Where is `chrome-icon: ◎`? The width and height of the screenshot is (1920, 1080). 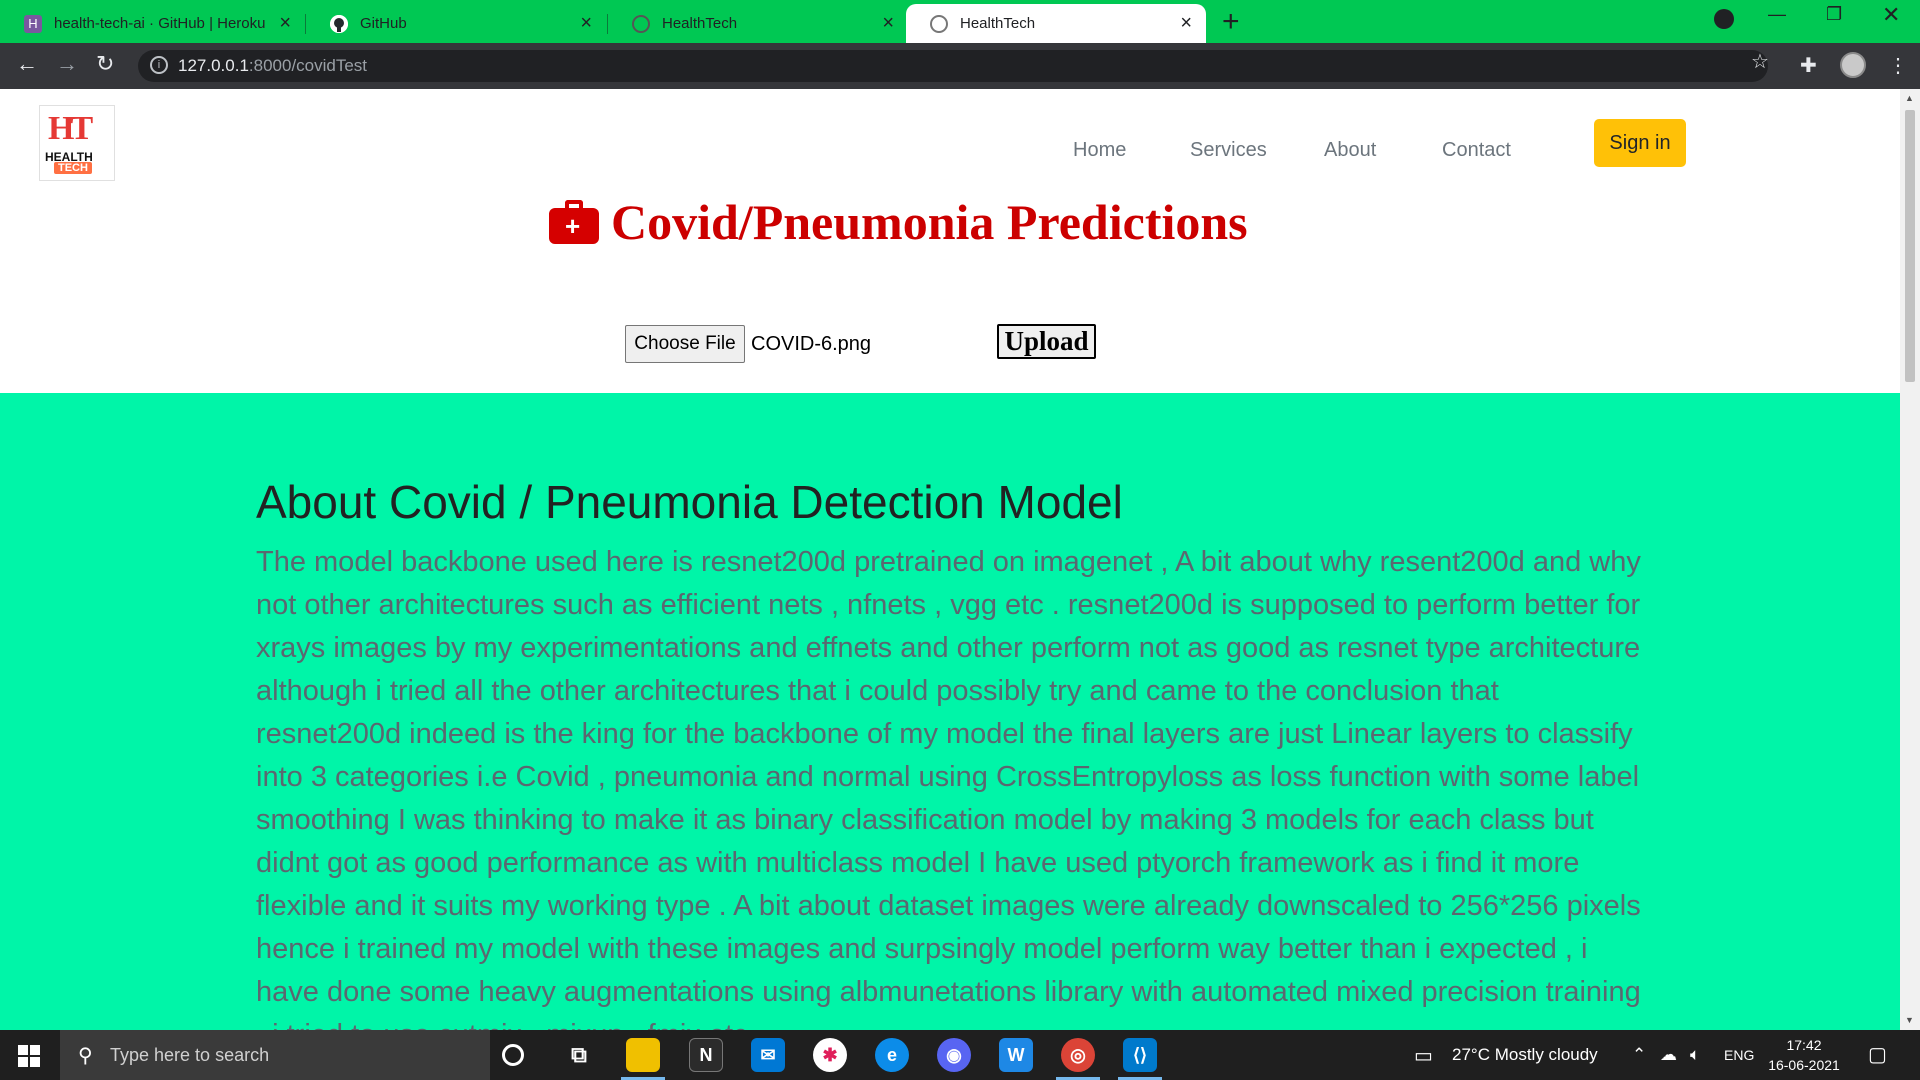
chrome-icon: ◎ is located at coordinates (1078, 1055).